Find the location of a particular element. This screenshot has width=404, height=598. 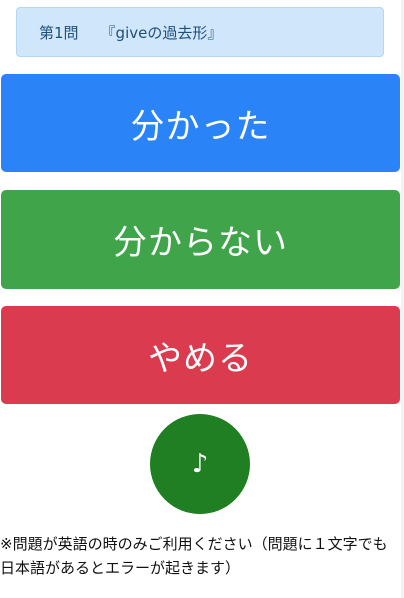

question-number: 第1問 is located at coordinates (59, 32).